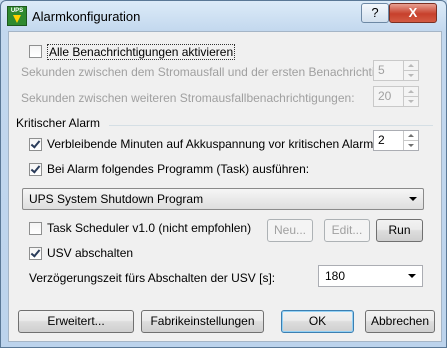  Describe the element at coordinates (381, 140) in the screenshot. I see `minutes-value: 2` at that location.